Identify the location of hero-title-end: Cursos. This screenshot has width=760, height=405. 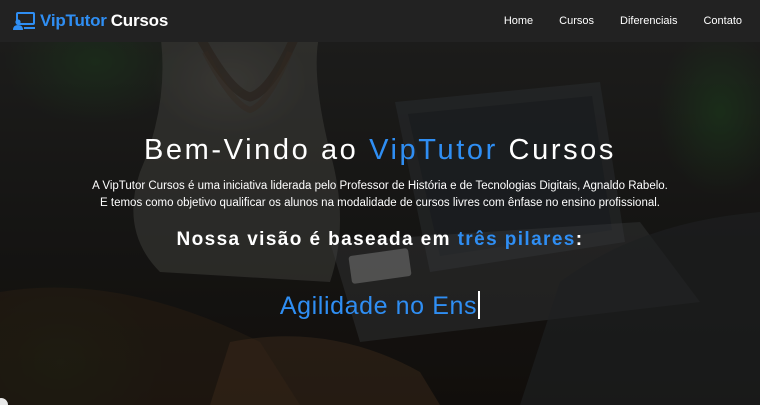
(557, 150).